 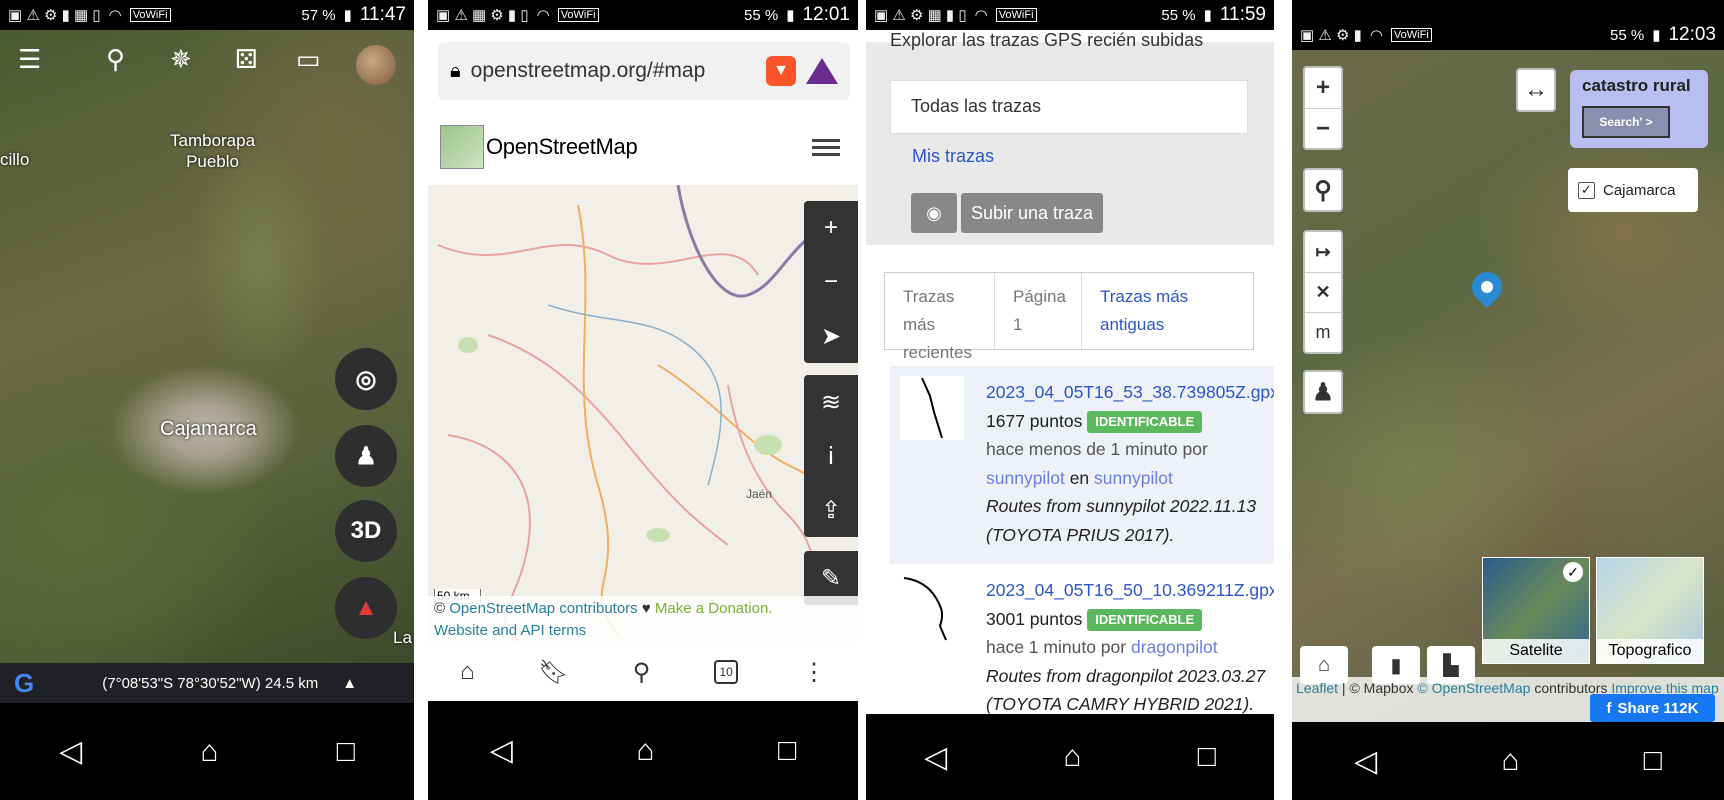 I want to click on notification-icons: ▣ ⚠ ⚙ ▮, so click(x=1331, y=35).